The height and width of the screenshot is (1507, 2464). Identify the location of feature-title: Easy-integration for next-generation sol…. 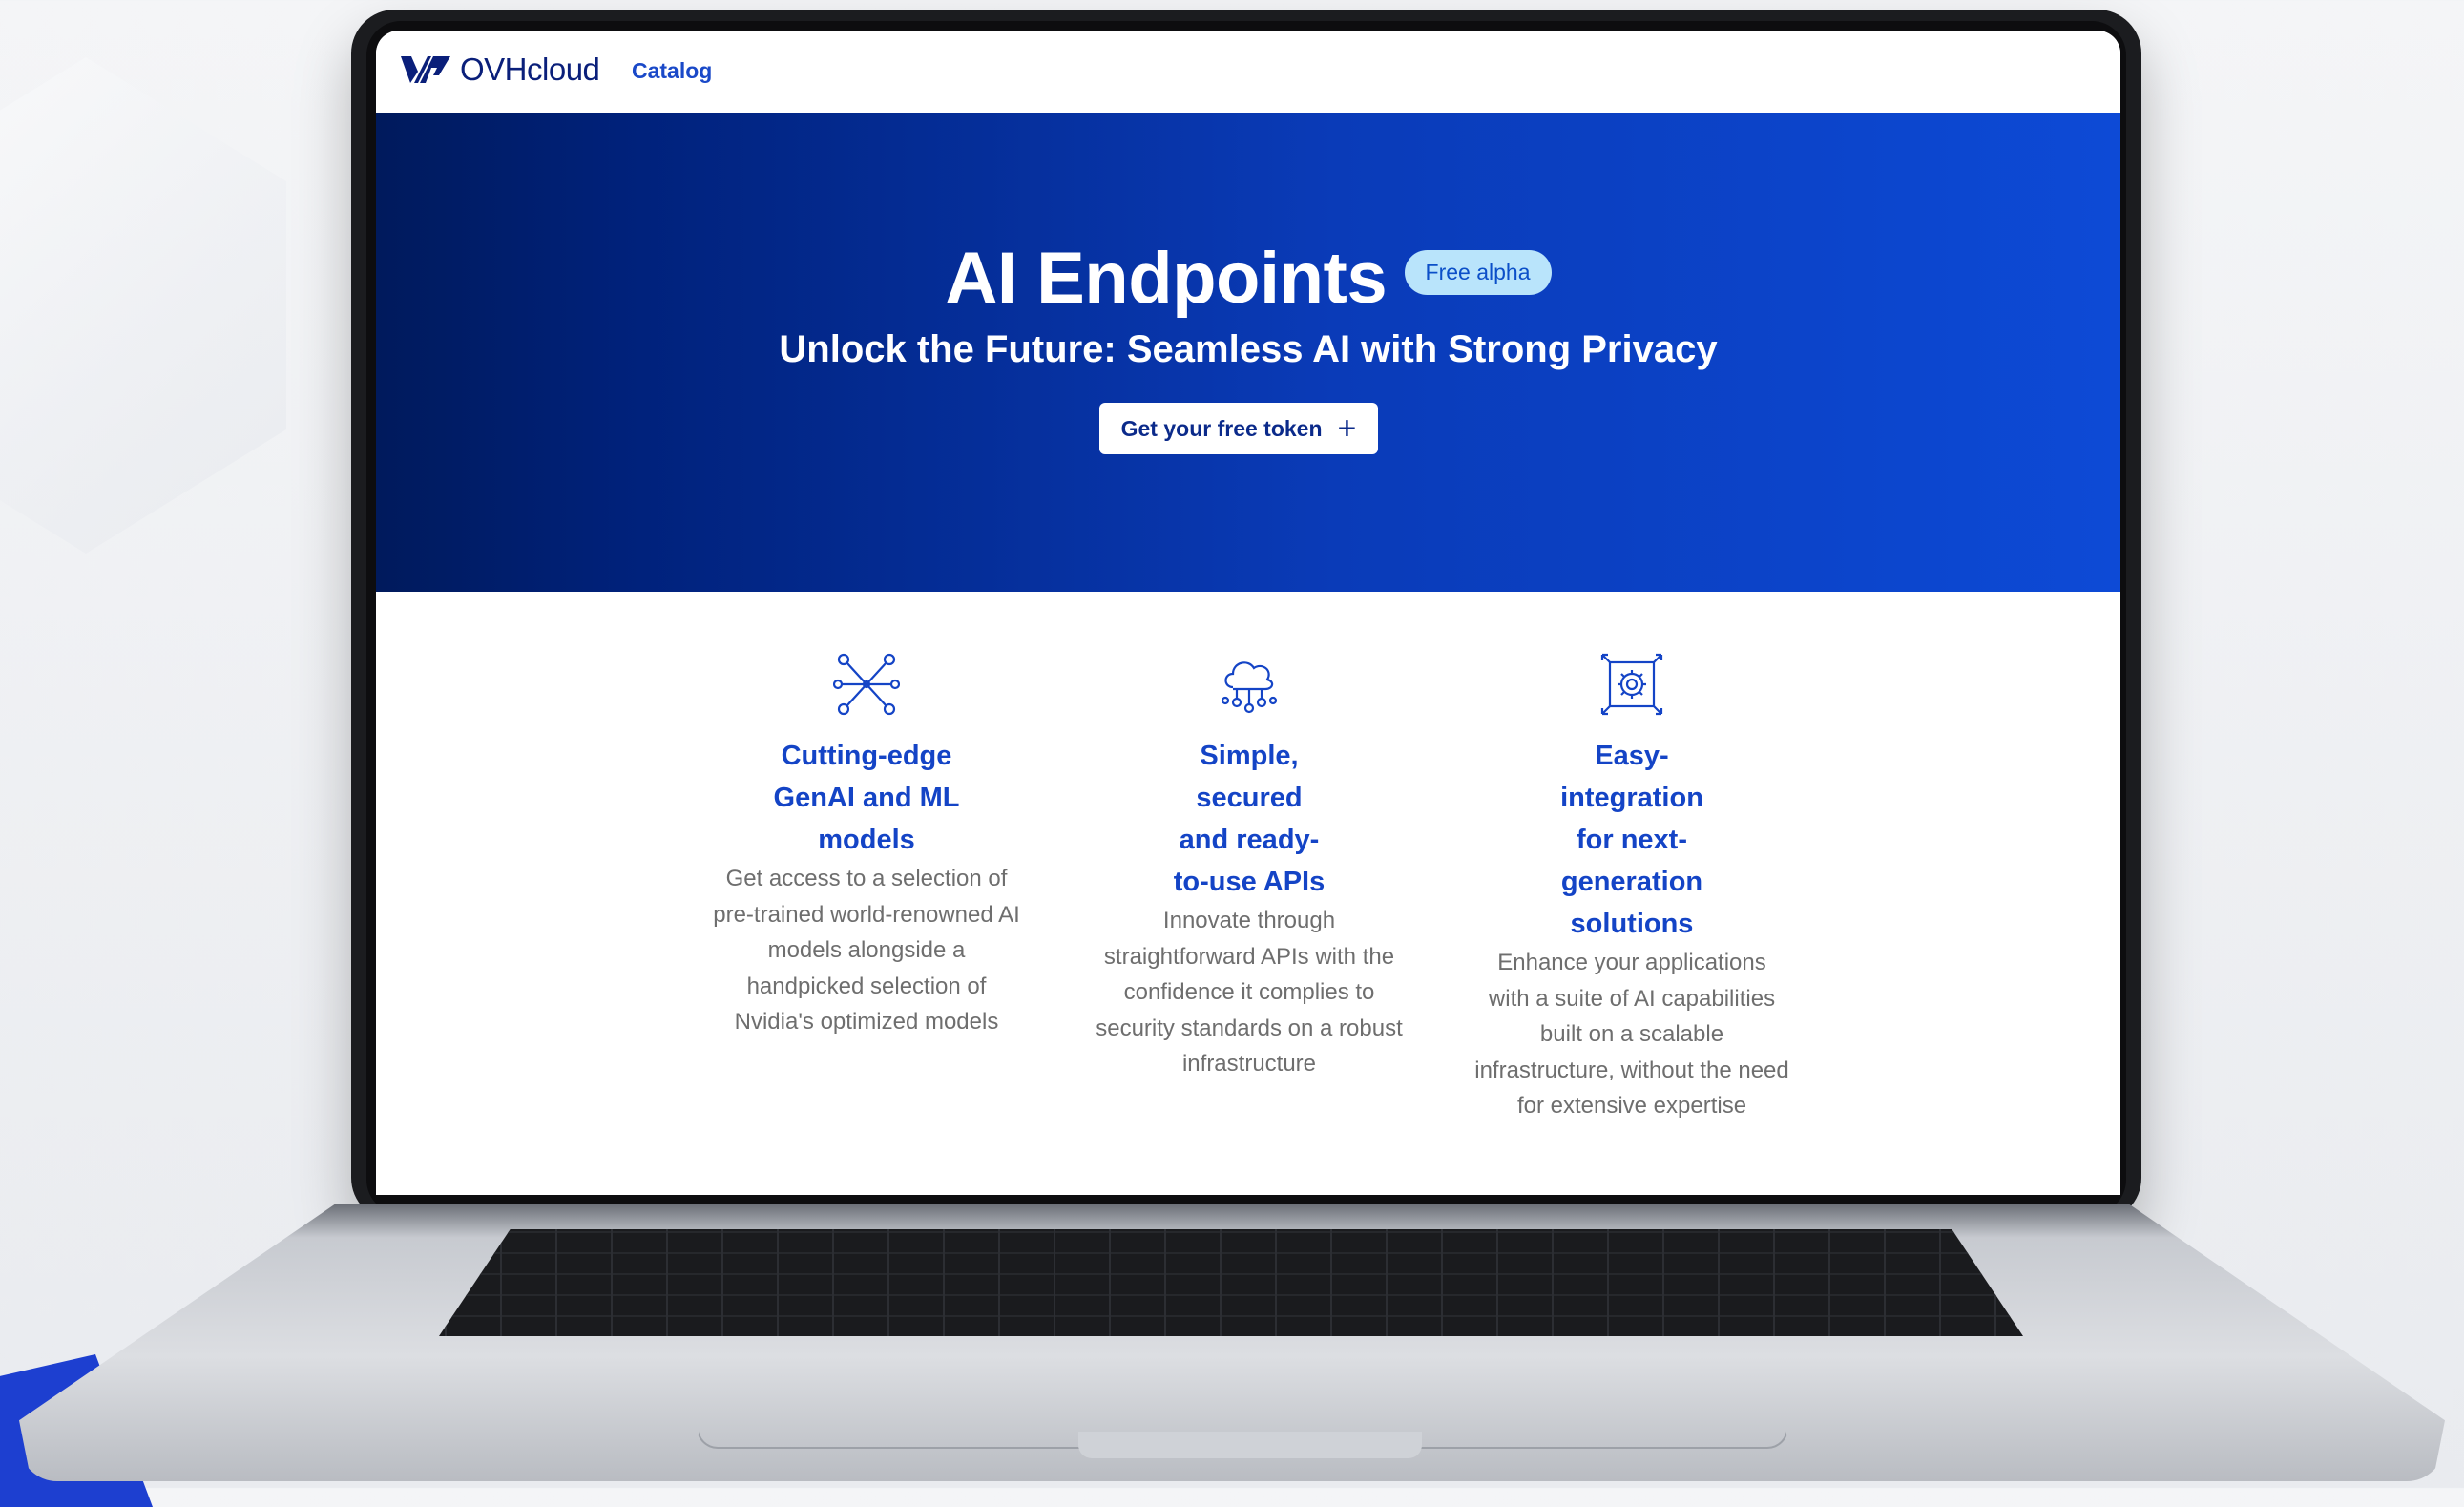
(1632, 840).